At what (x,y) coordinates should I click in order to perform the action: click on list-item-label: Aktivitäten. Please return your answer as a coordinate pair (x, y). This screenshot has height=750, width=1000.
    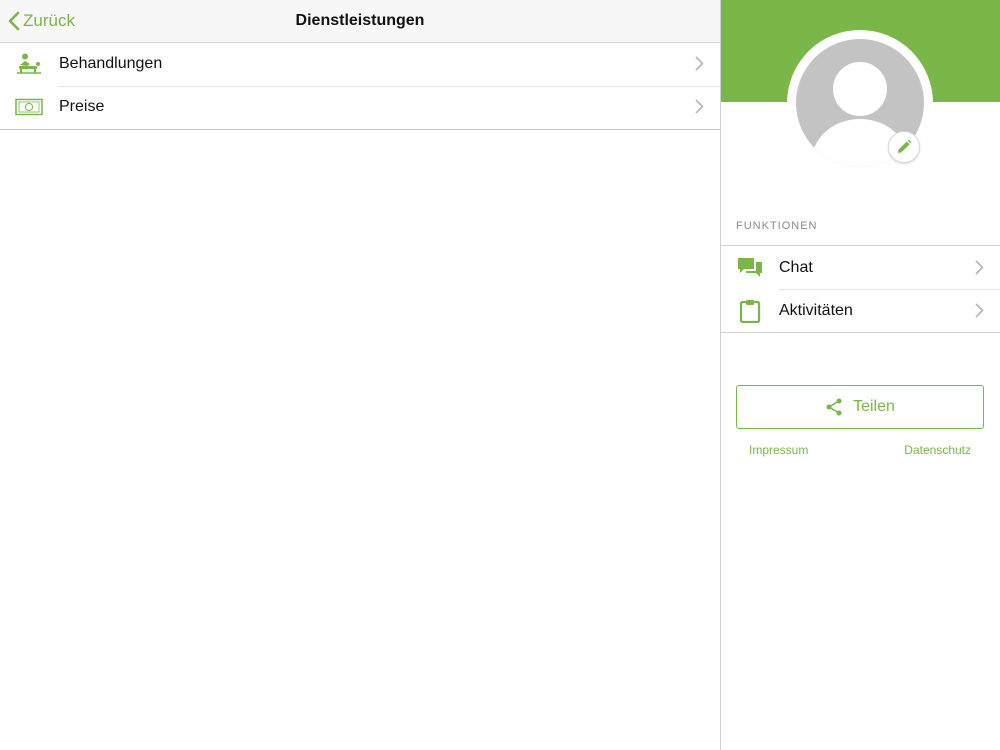
    Looking at the image, I should click on (816, 310).